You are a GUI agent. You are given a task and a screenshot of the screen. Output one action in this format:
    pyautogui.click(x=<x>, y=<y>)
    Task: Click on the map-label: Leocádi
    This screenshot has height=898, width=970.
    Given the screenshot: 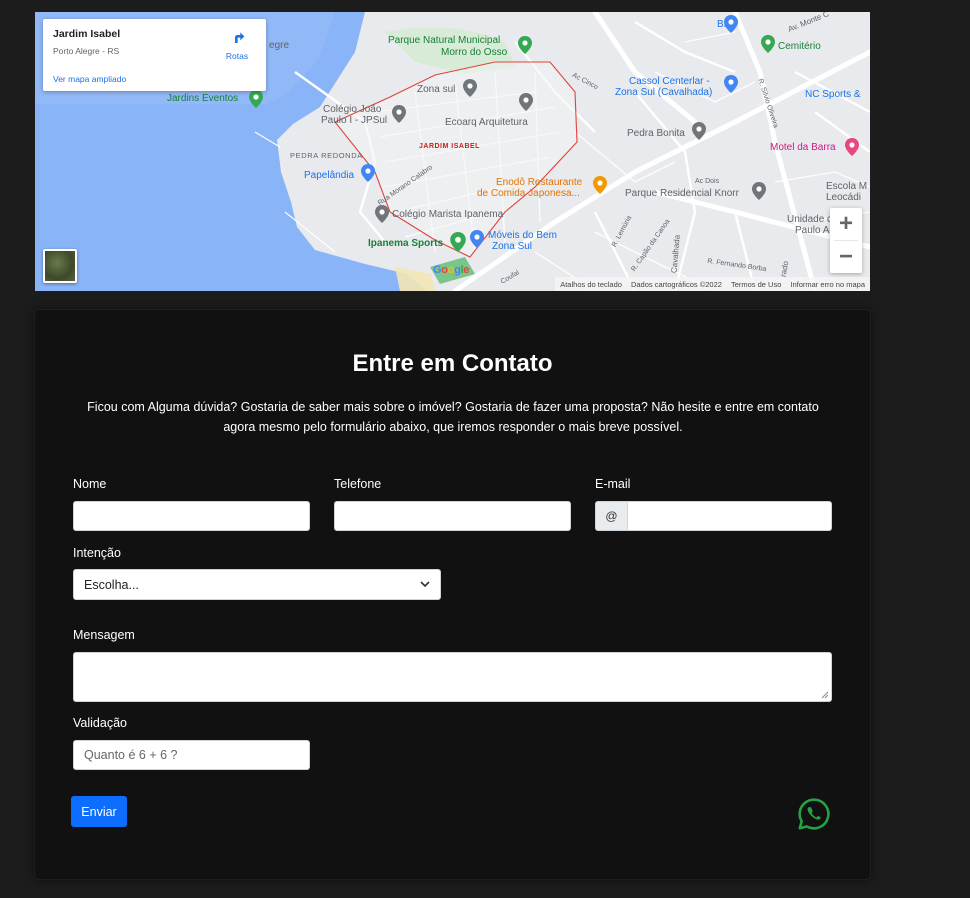 What is the action you would take?
    pyautogui.click(x=844, y=197)
    